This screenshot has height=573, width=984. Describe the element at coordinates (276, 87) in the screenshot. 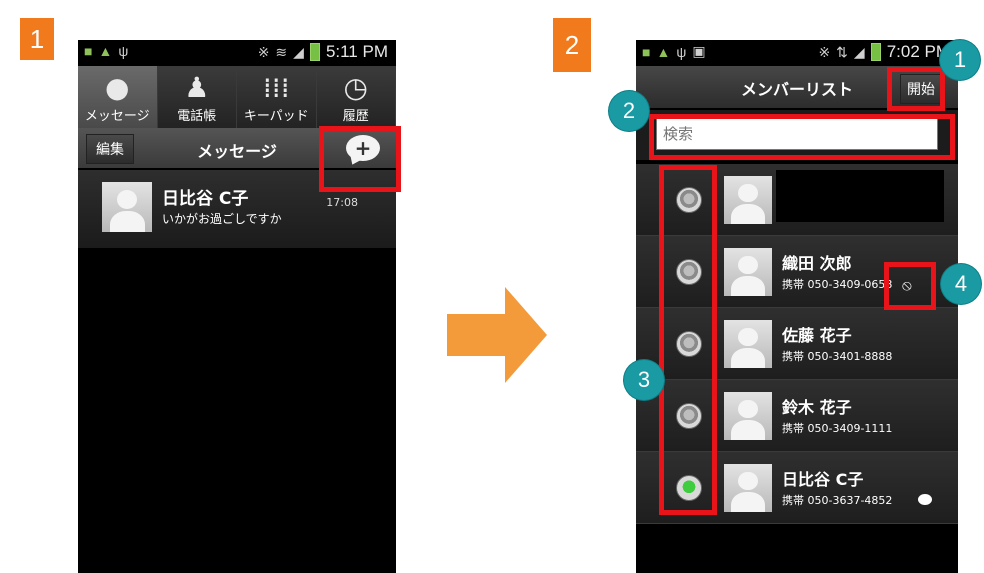

I see `keypad-icon: ⁞⁞⁞` at that location.